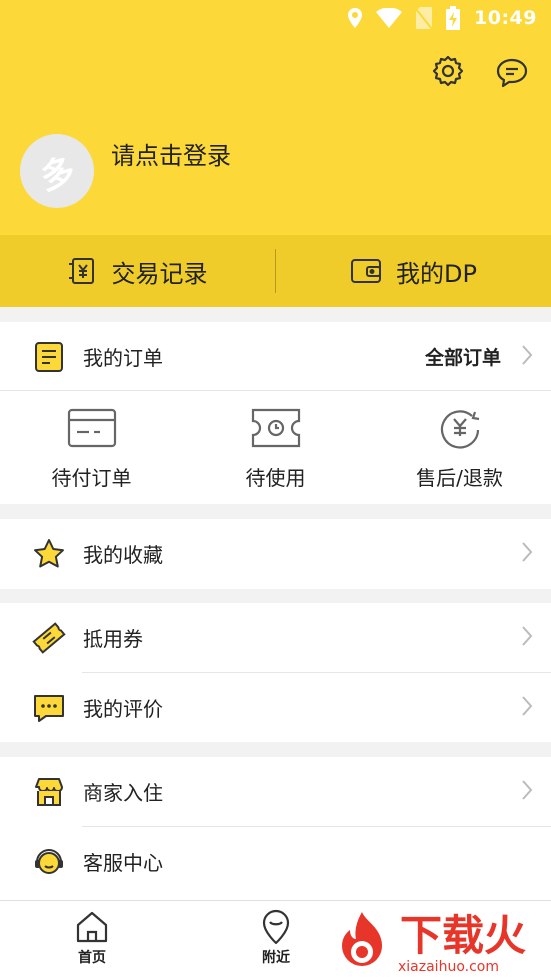 The width and height of the screenshot is (551, 980). Describe the element at coordinates (49, 553) in the screenshot. I see `star-icon` at that location.